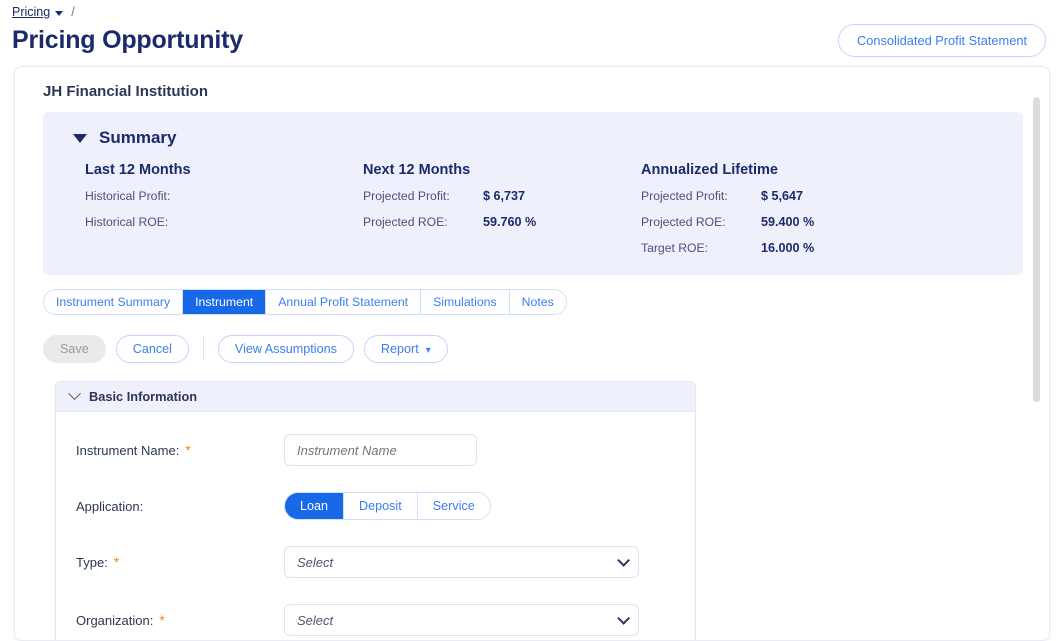 The height and width of the screenshot is (641, 1058). I want to click on field-row-organization: Organization: * Select, so click(375, 620).